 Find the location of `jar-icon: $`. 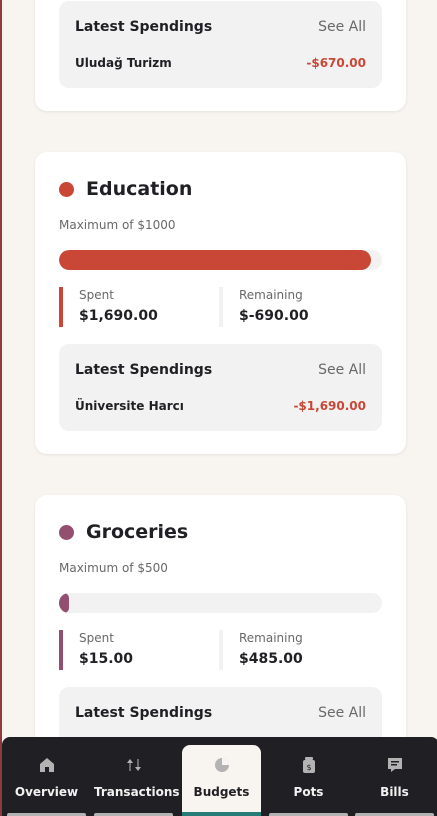

jar-icon: $ is located at coordinates (308, 767).